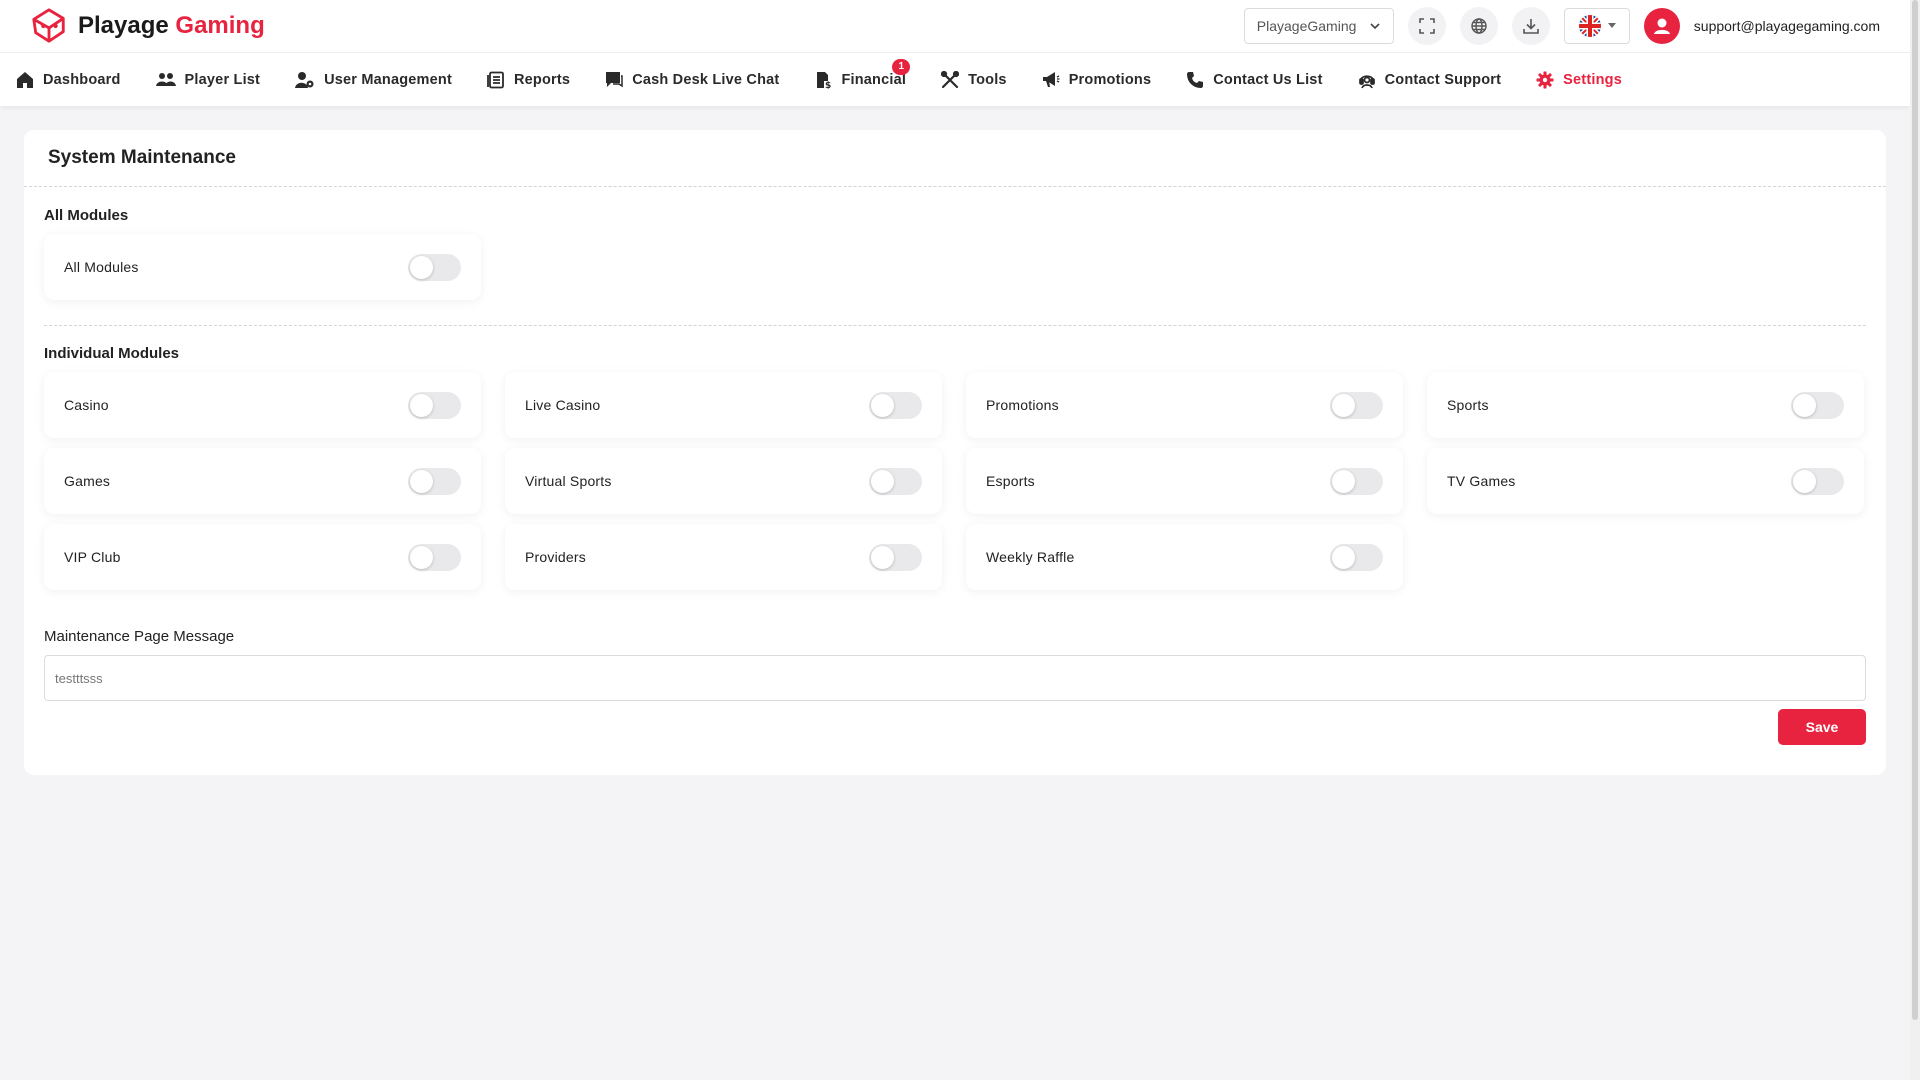 The image size is (1920, 1080). I want to click on scrollbar-thumb, so click(1915, 510).